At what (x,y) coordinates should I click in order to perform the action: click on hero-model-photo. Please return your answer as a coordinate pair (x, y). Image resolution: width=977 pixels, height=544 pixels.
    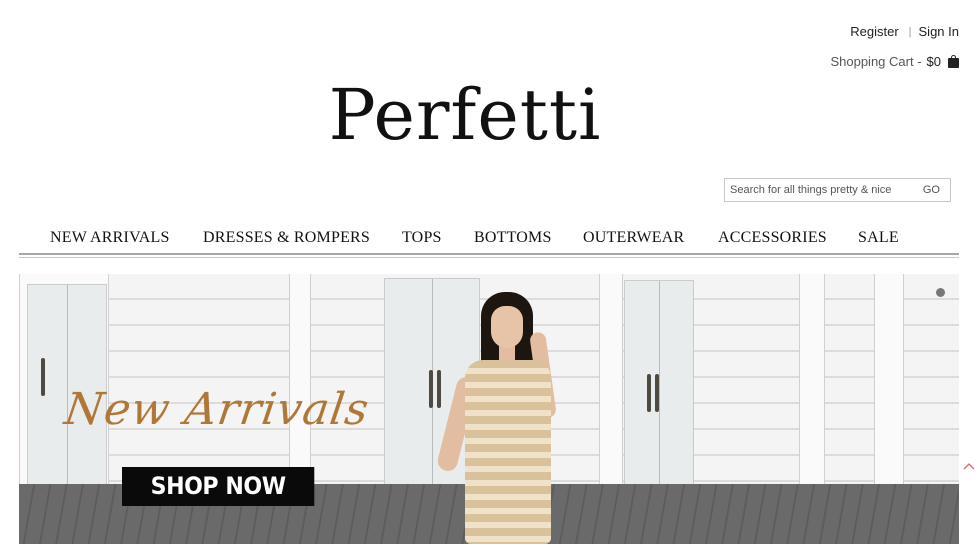
    Looking at the image, I should click on (507, 418).